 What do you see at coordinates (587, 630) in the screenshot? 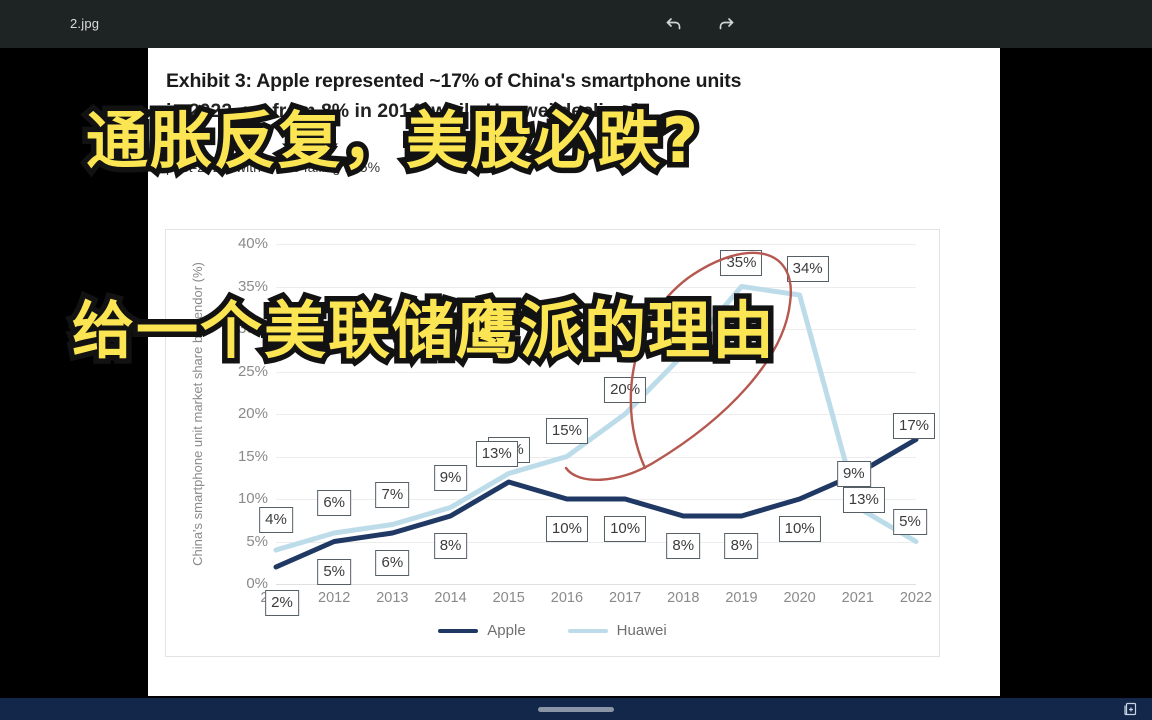
I see `huawei-legend-swatch` at bounding box center [587, 630].